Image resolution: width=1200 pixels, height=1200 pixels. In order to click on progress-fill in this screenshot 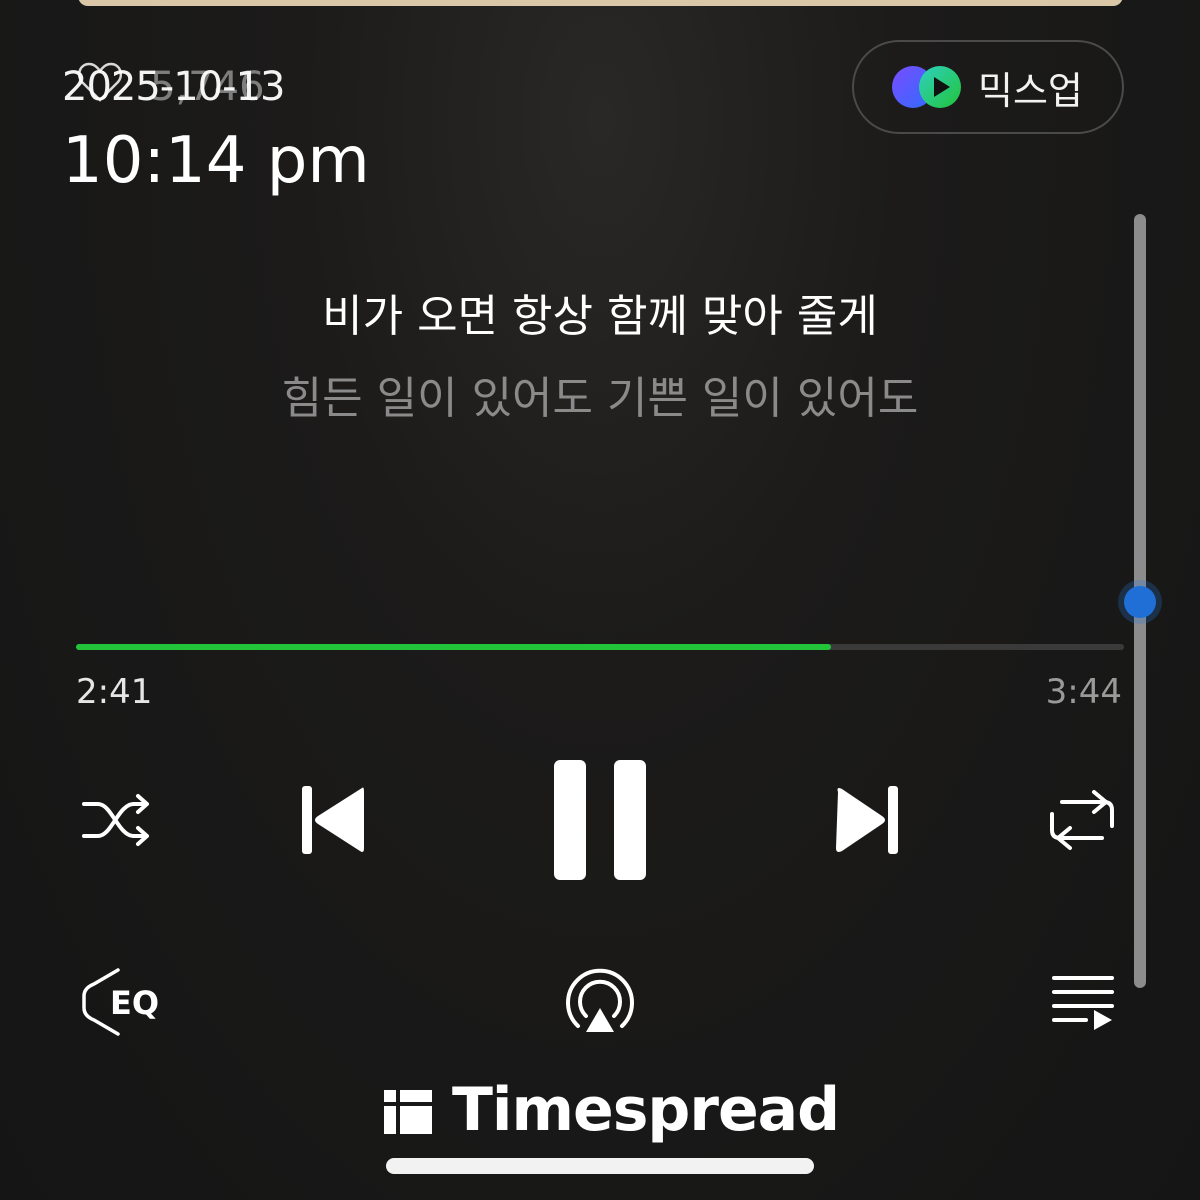, I will do `click(453, 647)`.